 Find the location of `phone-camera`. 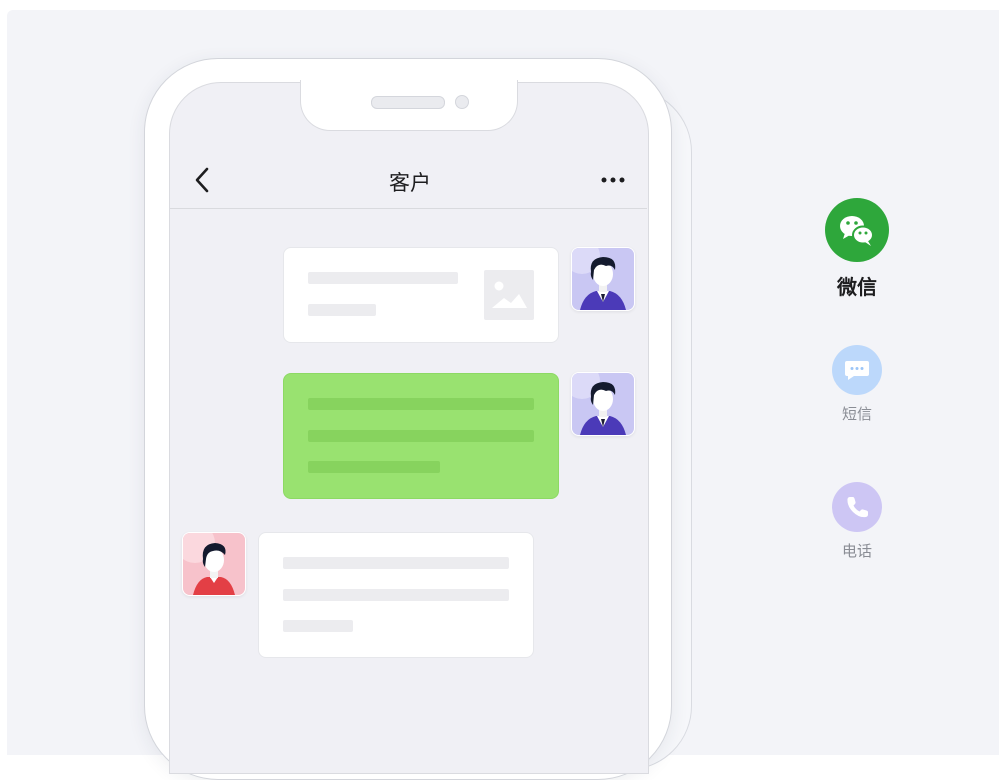

phone-camera is located at coordinates (462, 102).